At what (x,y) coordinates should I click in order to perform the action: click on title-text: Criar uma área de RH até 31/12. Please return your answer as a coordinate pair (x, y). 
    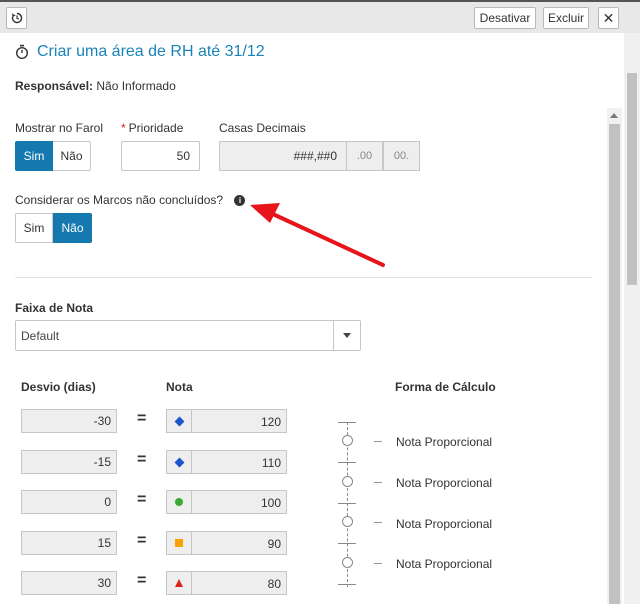
    Looking at the image, I should click on (151, 51).